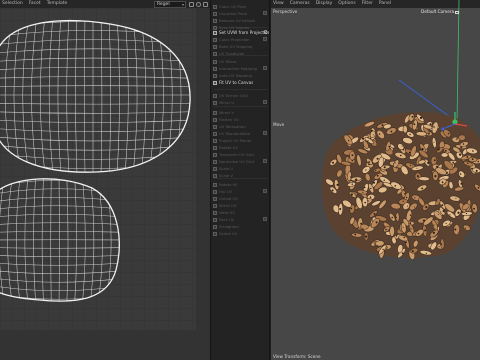 The height and width of the screenshot is (360, 480). What do you see at coordinates (235, 140) in the screenshot?
I see `tool-label: Project UV Points` at bounding box center [235, 140].